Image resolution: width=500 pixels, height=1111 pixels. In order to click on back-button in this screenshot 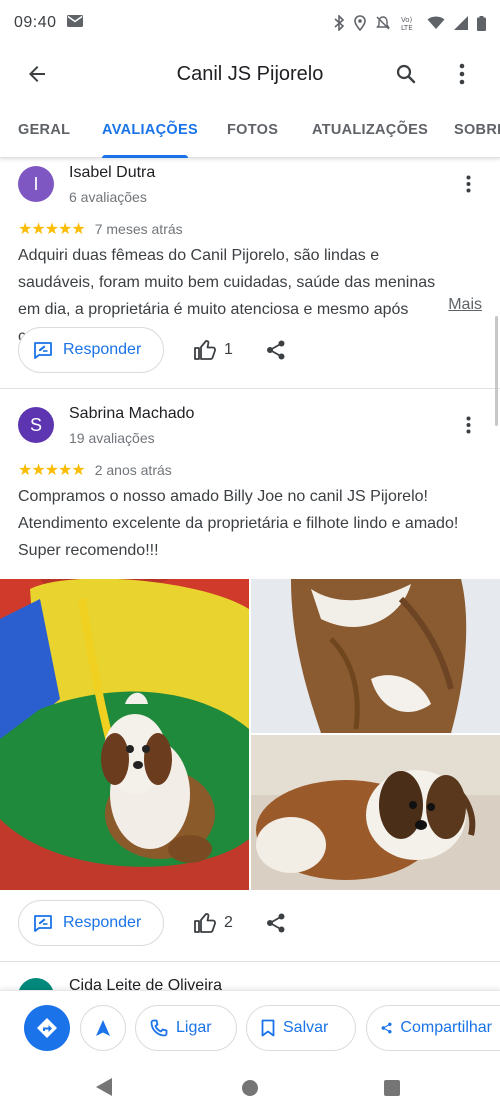, I will do `click(37, 74)`.